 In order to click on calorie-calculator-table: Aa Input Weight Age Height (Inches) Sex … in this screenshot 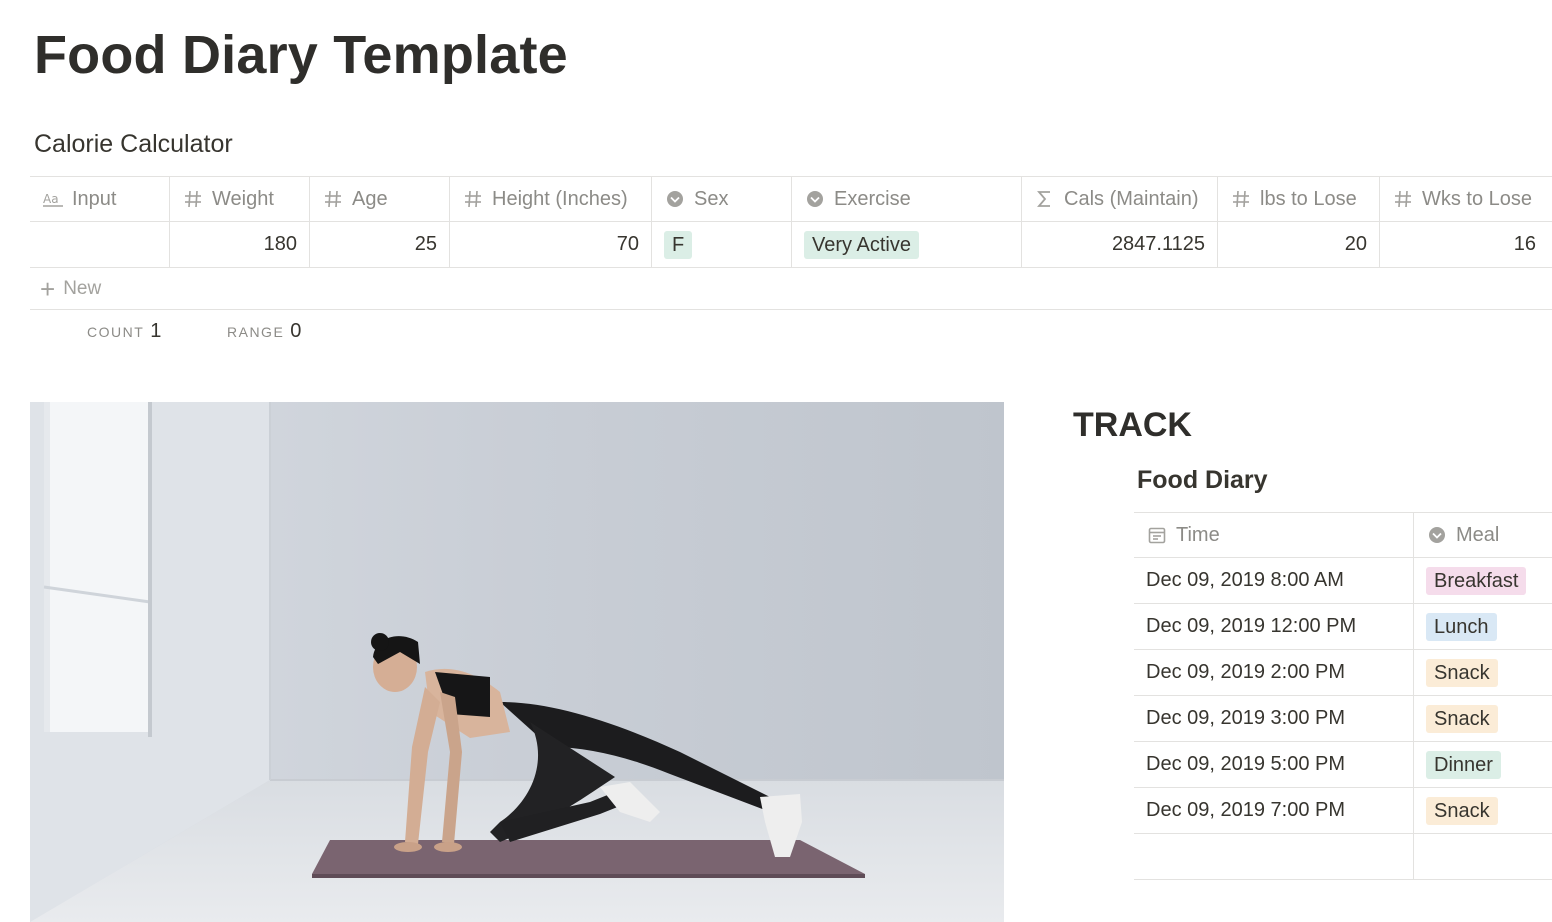, I will do `click(791, 243)`.